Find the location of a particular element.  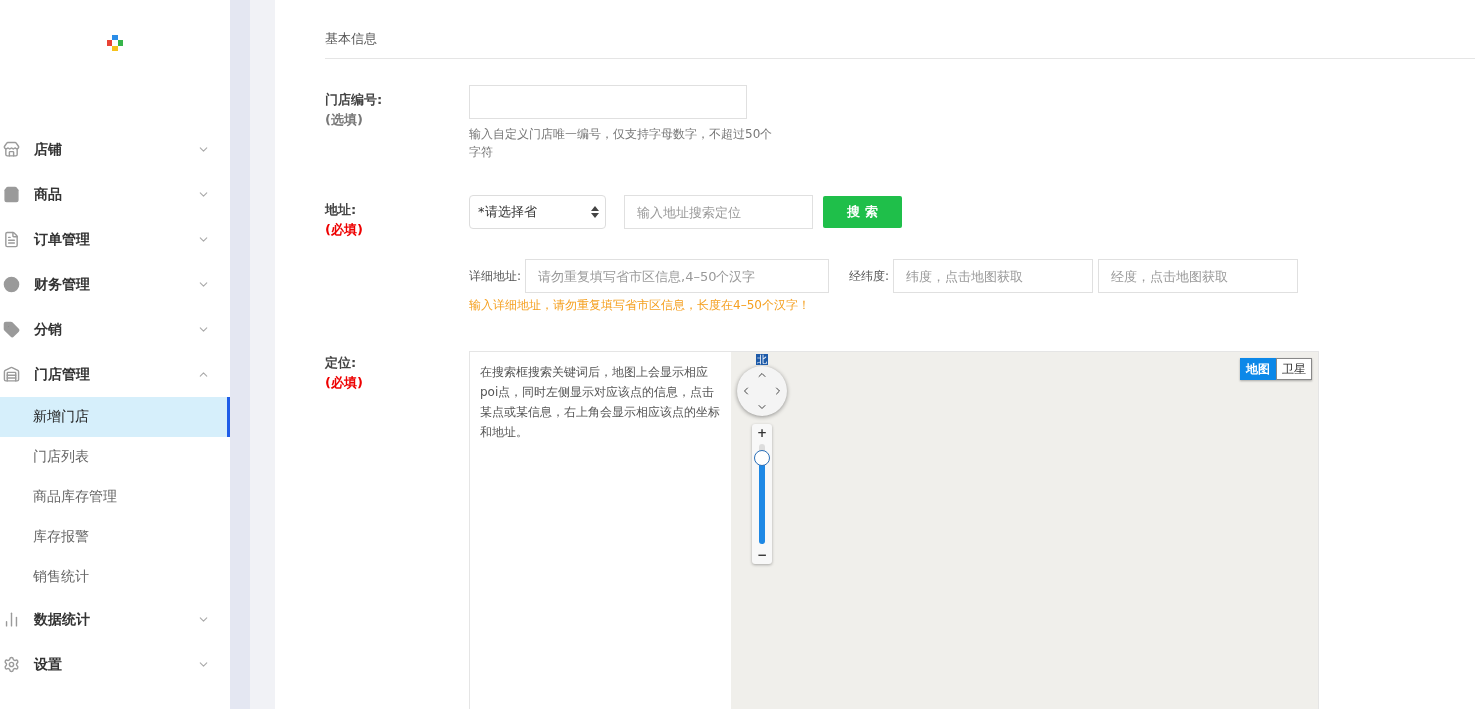

submenu-item: 新增门店 is located at coordinates (115, 417).